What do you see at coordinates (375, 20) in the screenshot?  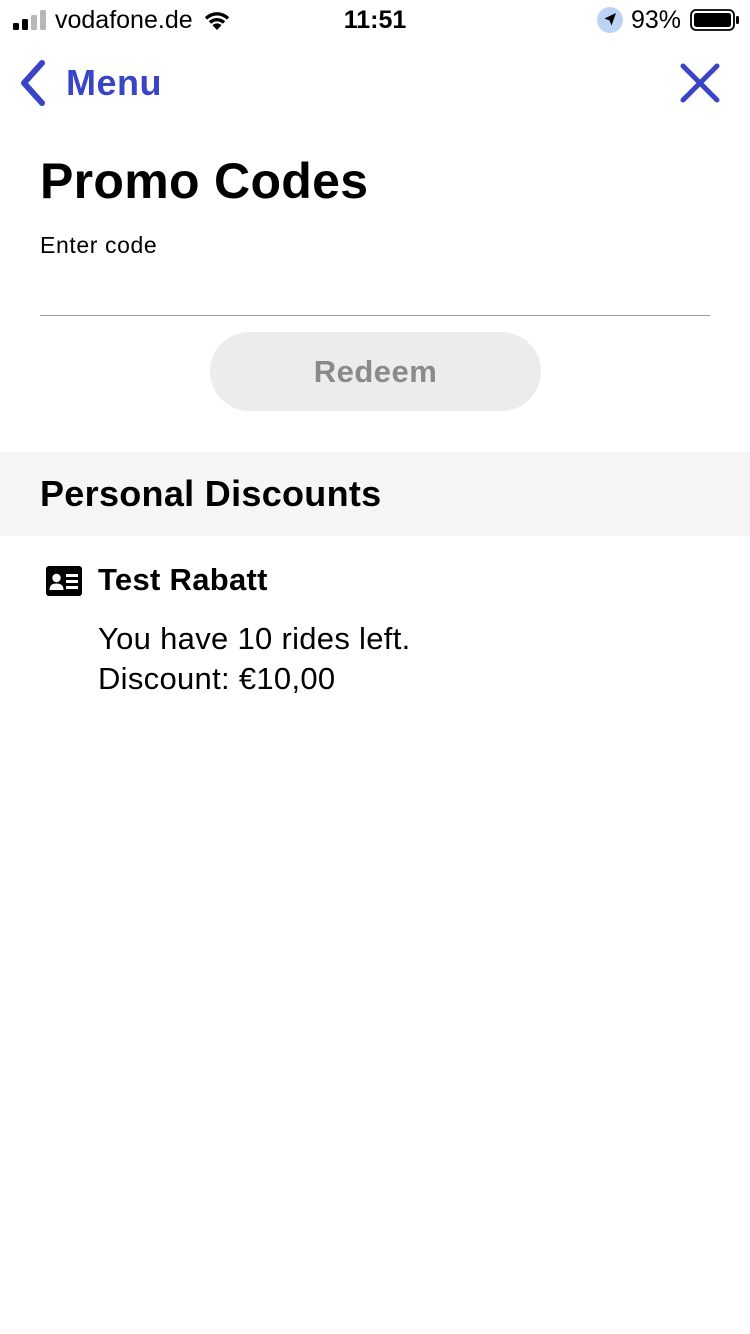 I see `status-bar: vodafone.de 11:51 93%` at bounding box center [375, 20].